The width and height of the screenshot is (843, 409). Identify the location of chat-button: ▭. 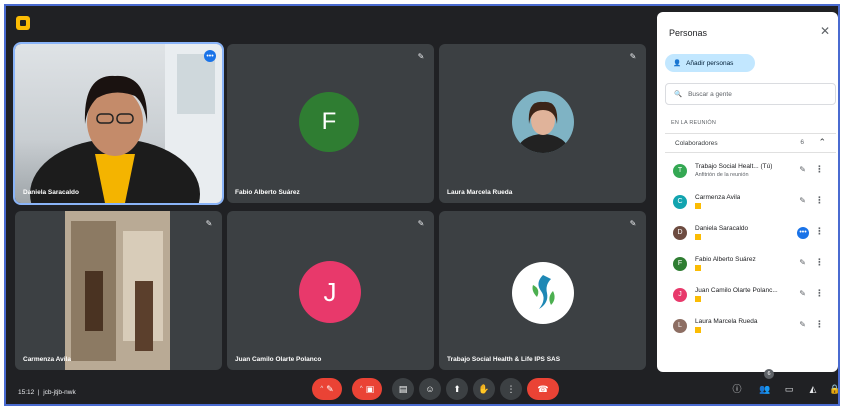
(789, 389).